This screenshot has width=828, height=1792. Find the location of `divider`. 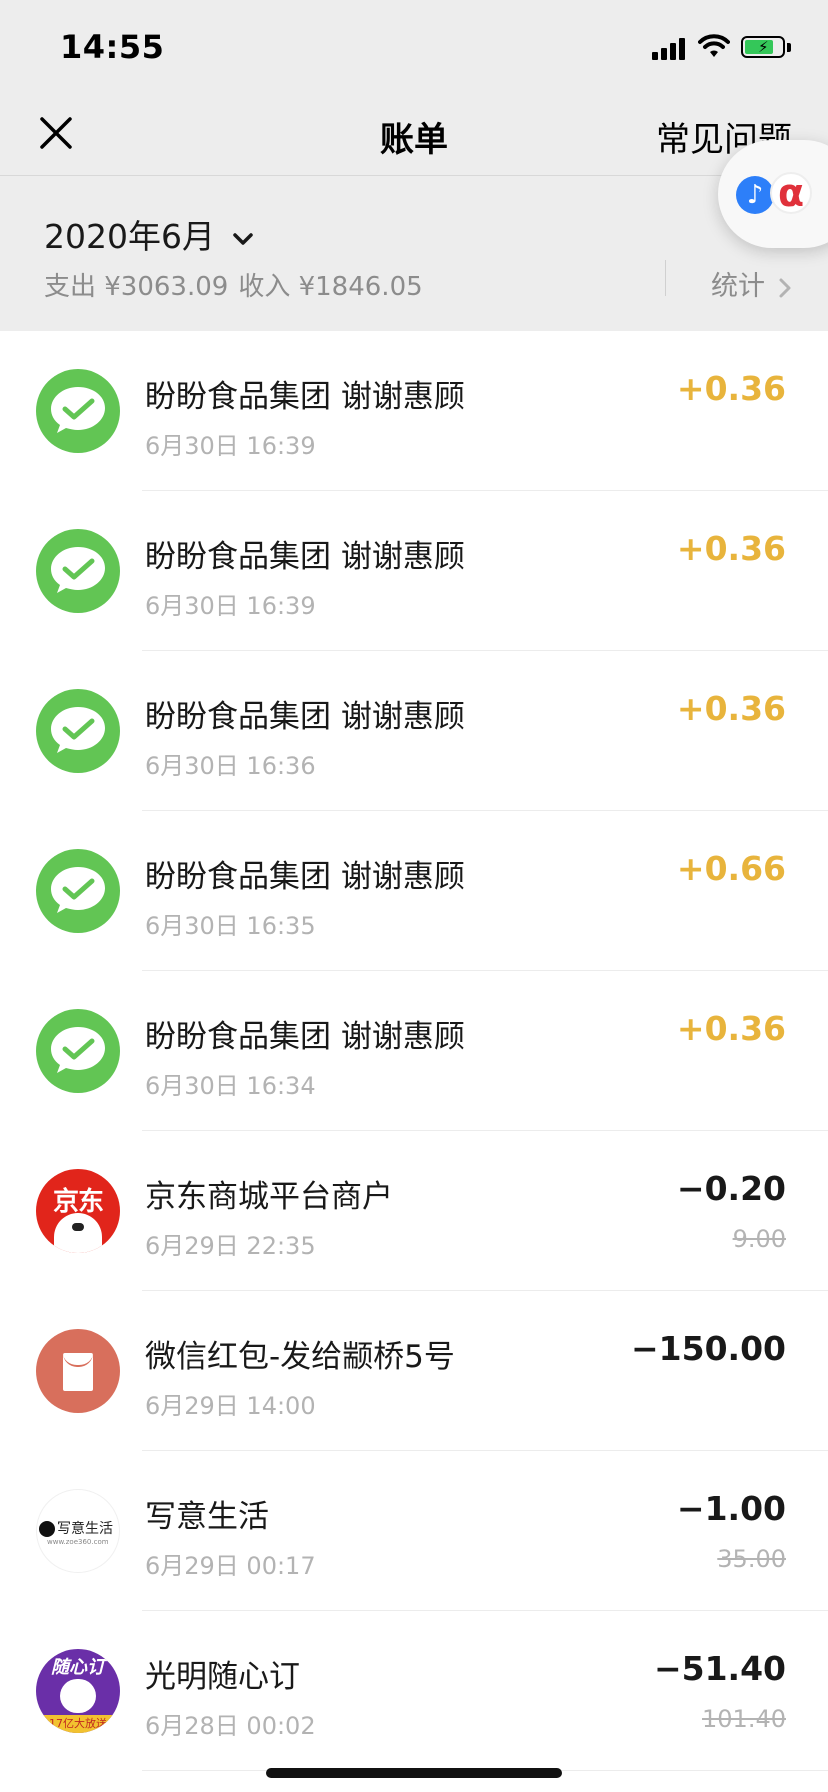

divider is located at coordinates (665, 278).